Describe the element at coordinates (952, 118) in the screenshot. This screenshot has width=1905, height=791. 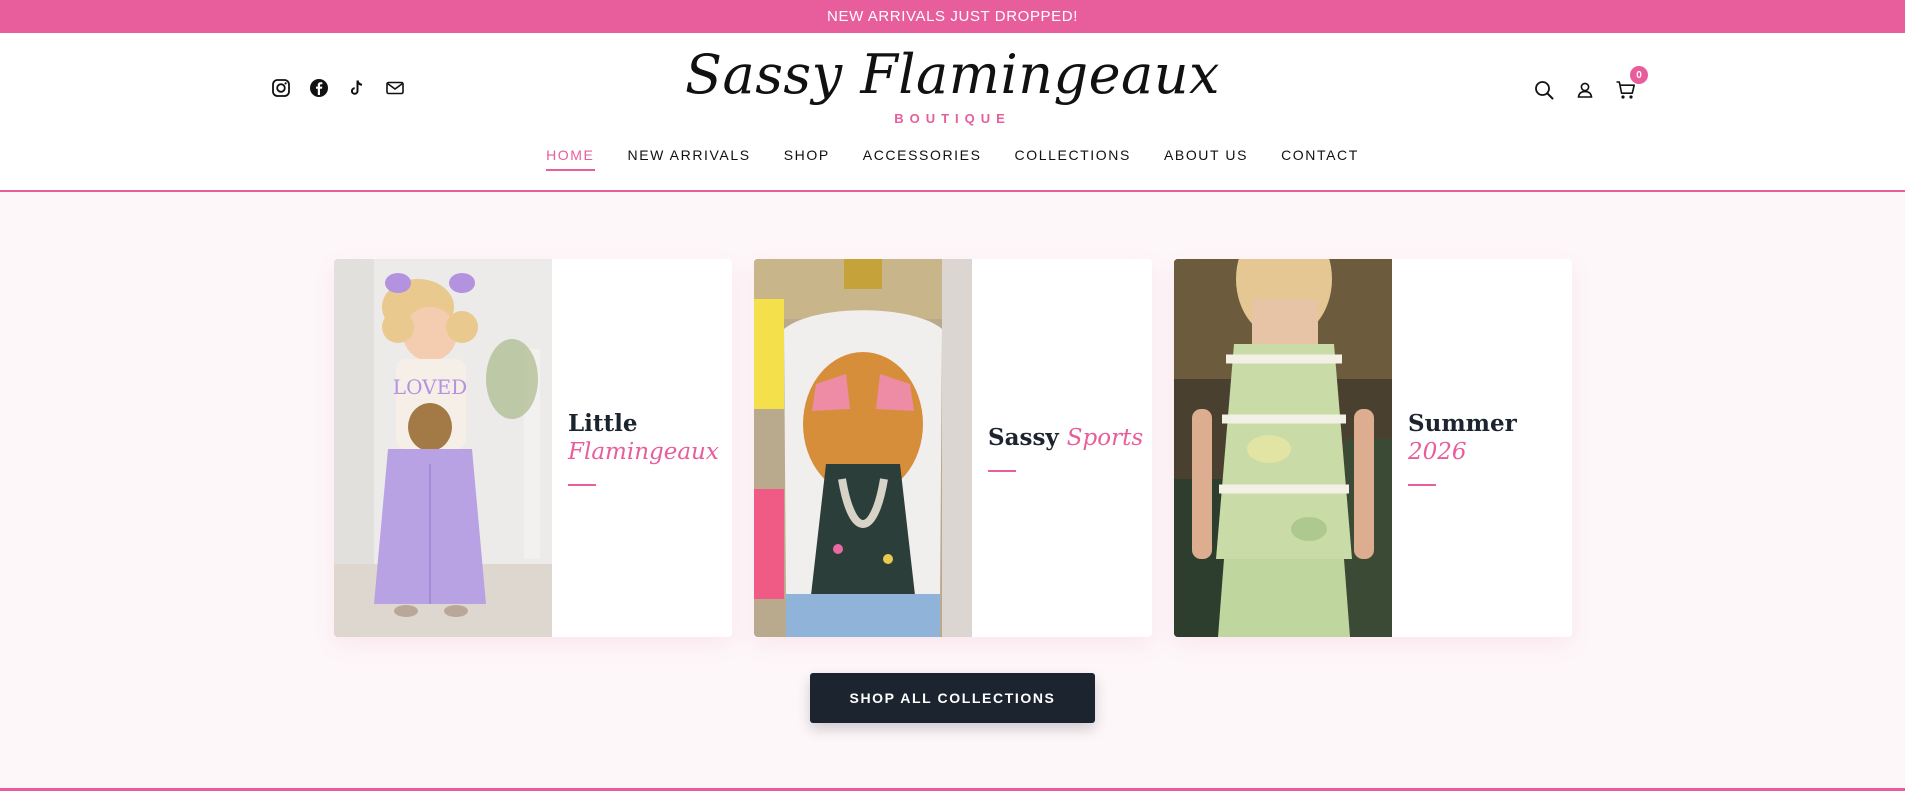
I see `brand-tagline: BOUTIQUE` at that location.